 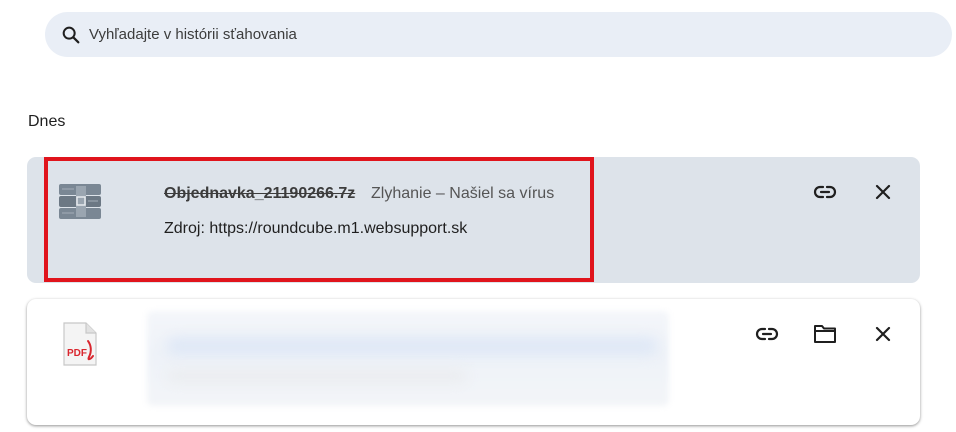 I want to click on search-input: Vyhľadajte v histórii sťahovania, so click(x=193, y=34).